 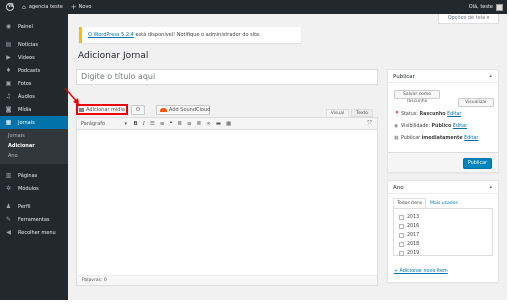 I want to click on collapse-icon: ◀, so click(x=8, y=232).